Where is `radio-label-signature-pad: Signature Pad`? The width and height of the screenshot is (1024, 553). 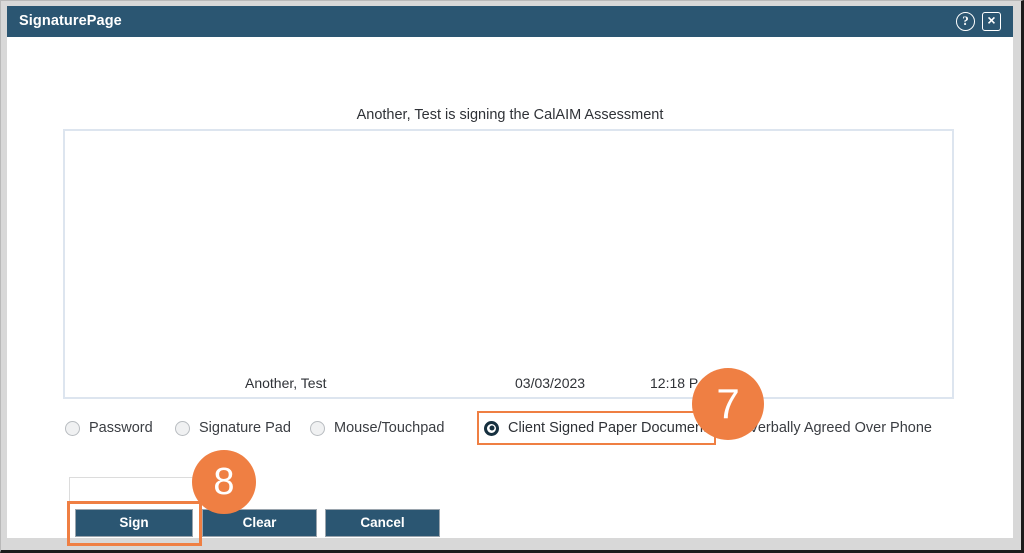 radio-label-signature-pad: Signature Pad is located at coordinates (245, 428).